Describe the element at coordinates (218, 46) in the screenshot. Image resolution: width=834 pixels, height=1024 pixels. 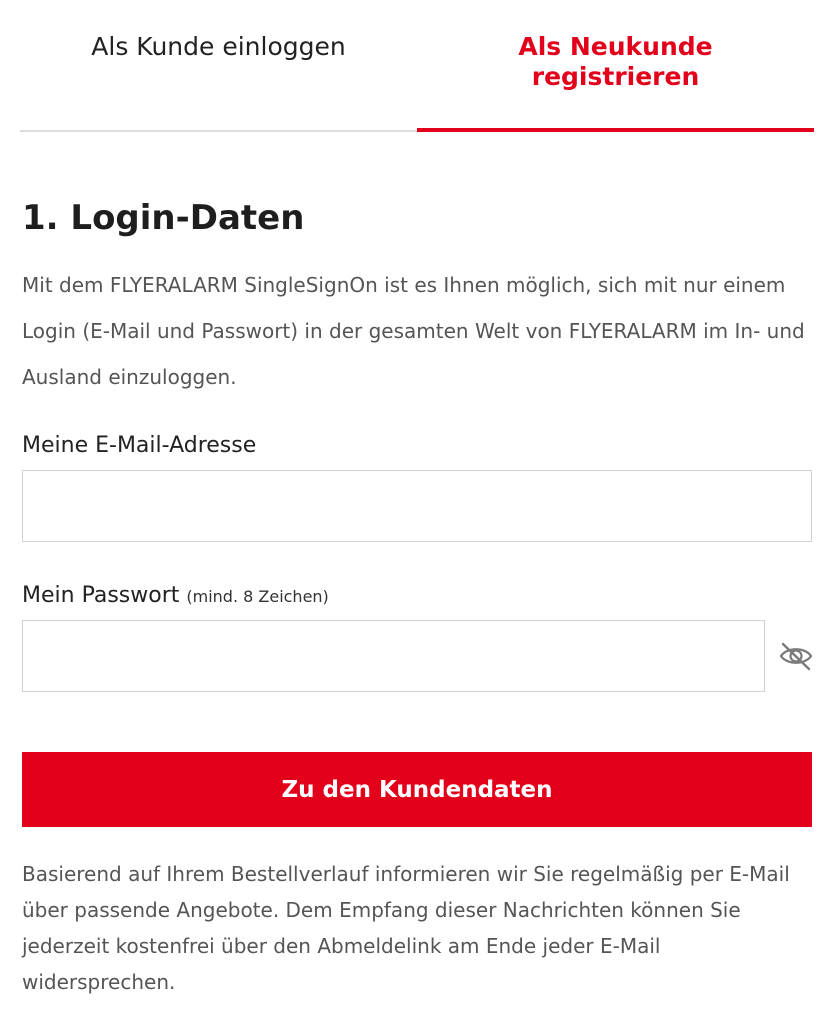
I see `tab-login-label: Als Kunde einloggen` at that location.